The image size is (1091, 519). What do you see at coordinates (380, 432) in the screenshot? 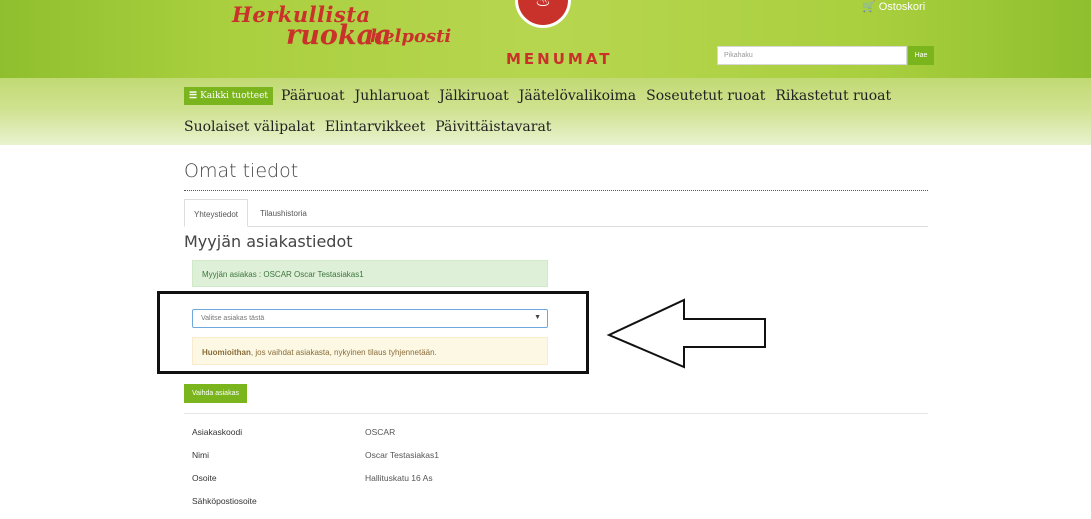
I see `info-value: OSCAR` at bounding box center [380, 432].